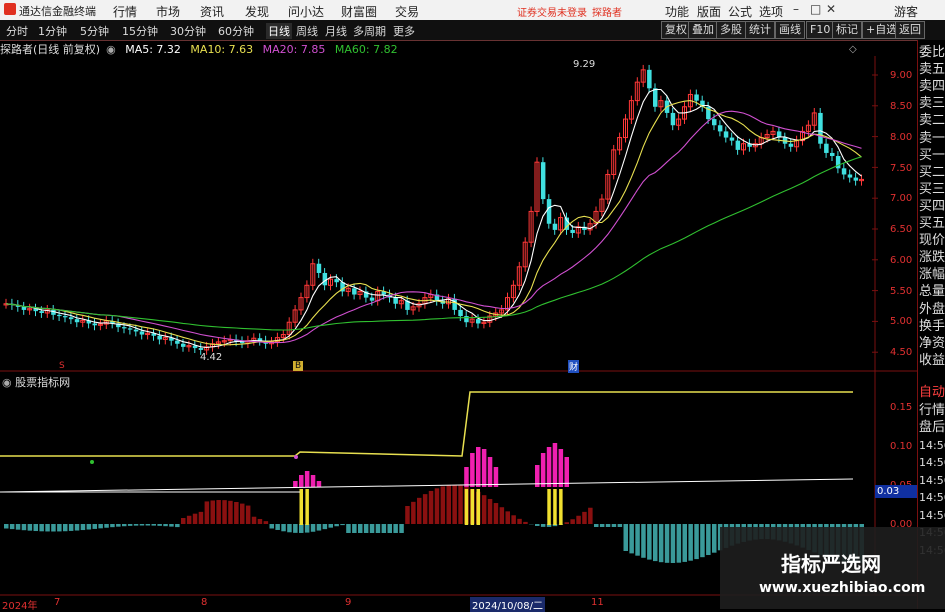  Describe the element at coordinates (932, 223) in the screenshot. I see `side-panel-label: 买五` at that location.